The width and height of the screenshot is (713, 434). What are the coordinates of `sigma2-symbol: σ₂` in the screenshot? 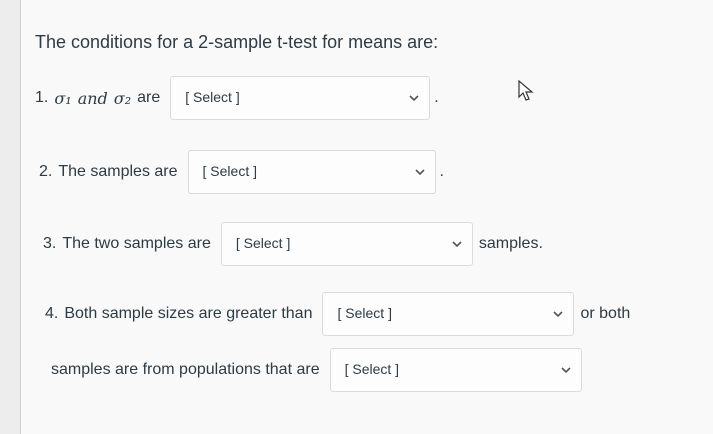 It's located at (122, 98).